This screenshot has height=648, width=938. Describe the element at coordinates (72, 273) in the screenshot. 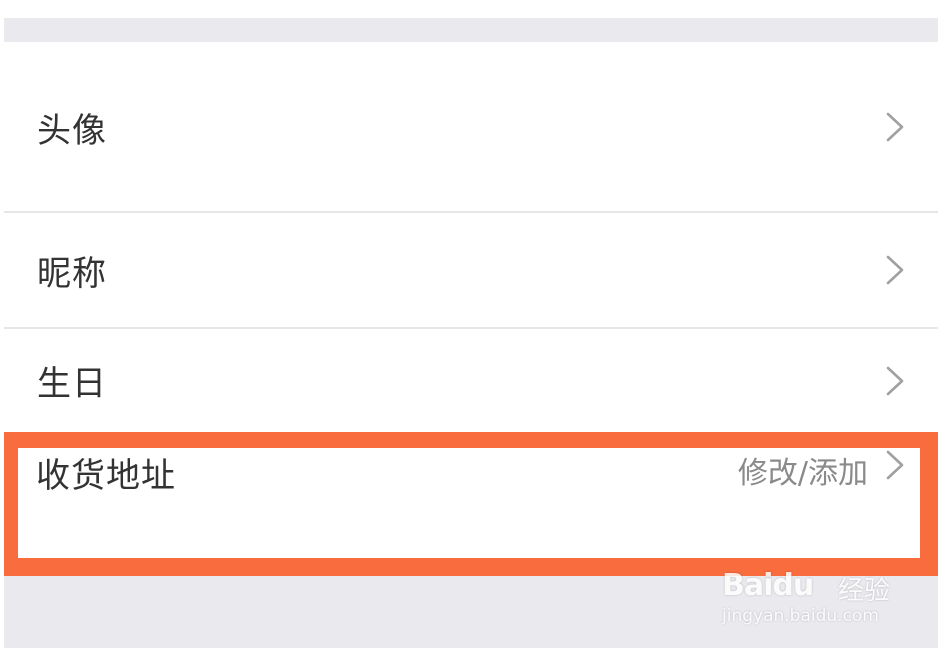

I see `row-label-nickname: 昵称` at that location.